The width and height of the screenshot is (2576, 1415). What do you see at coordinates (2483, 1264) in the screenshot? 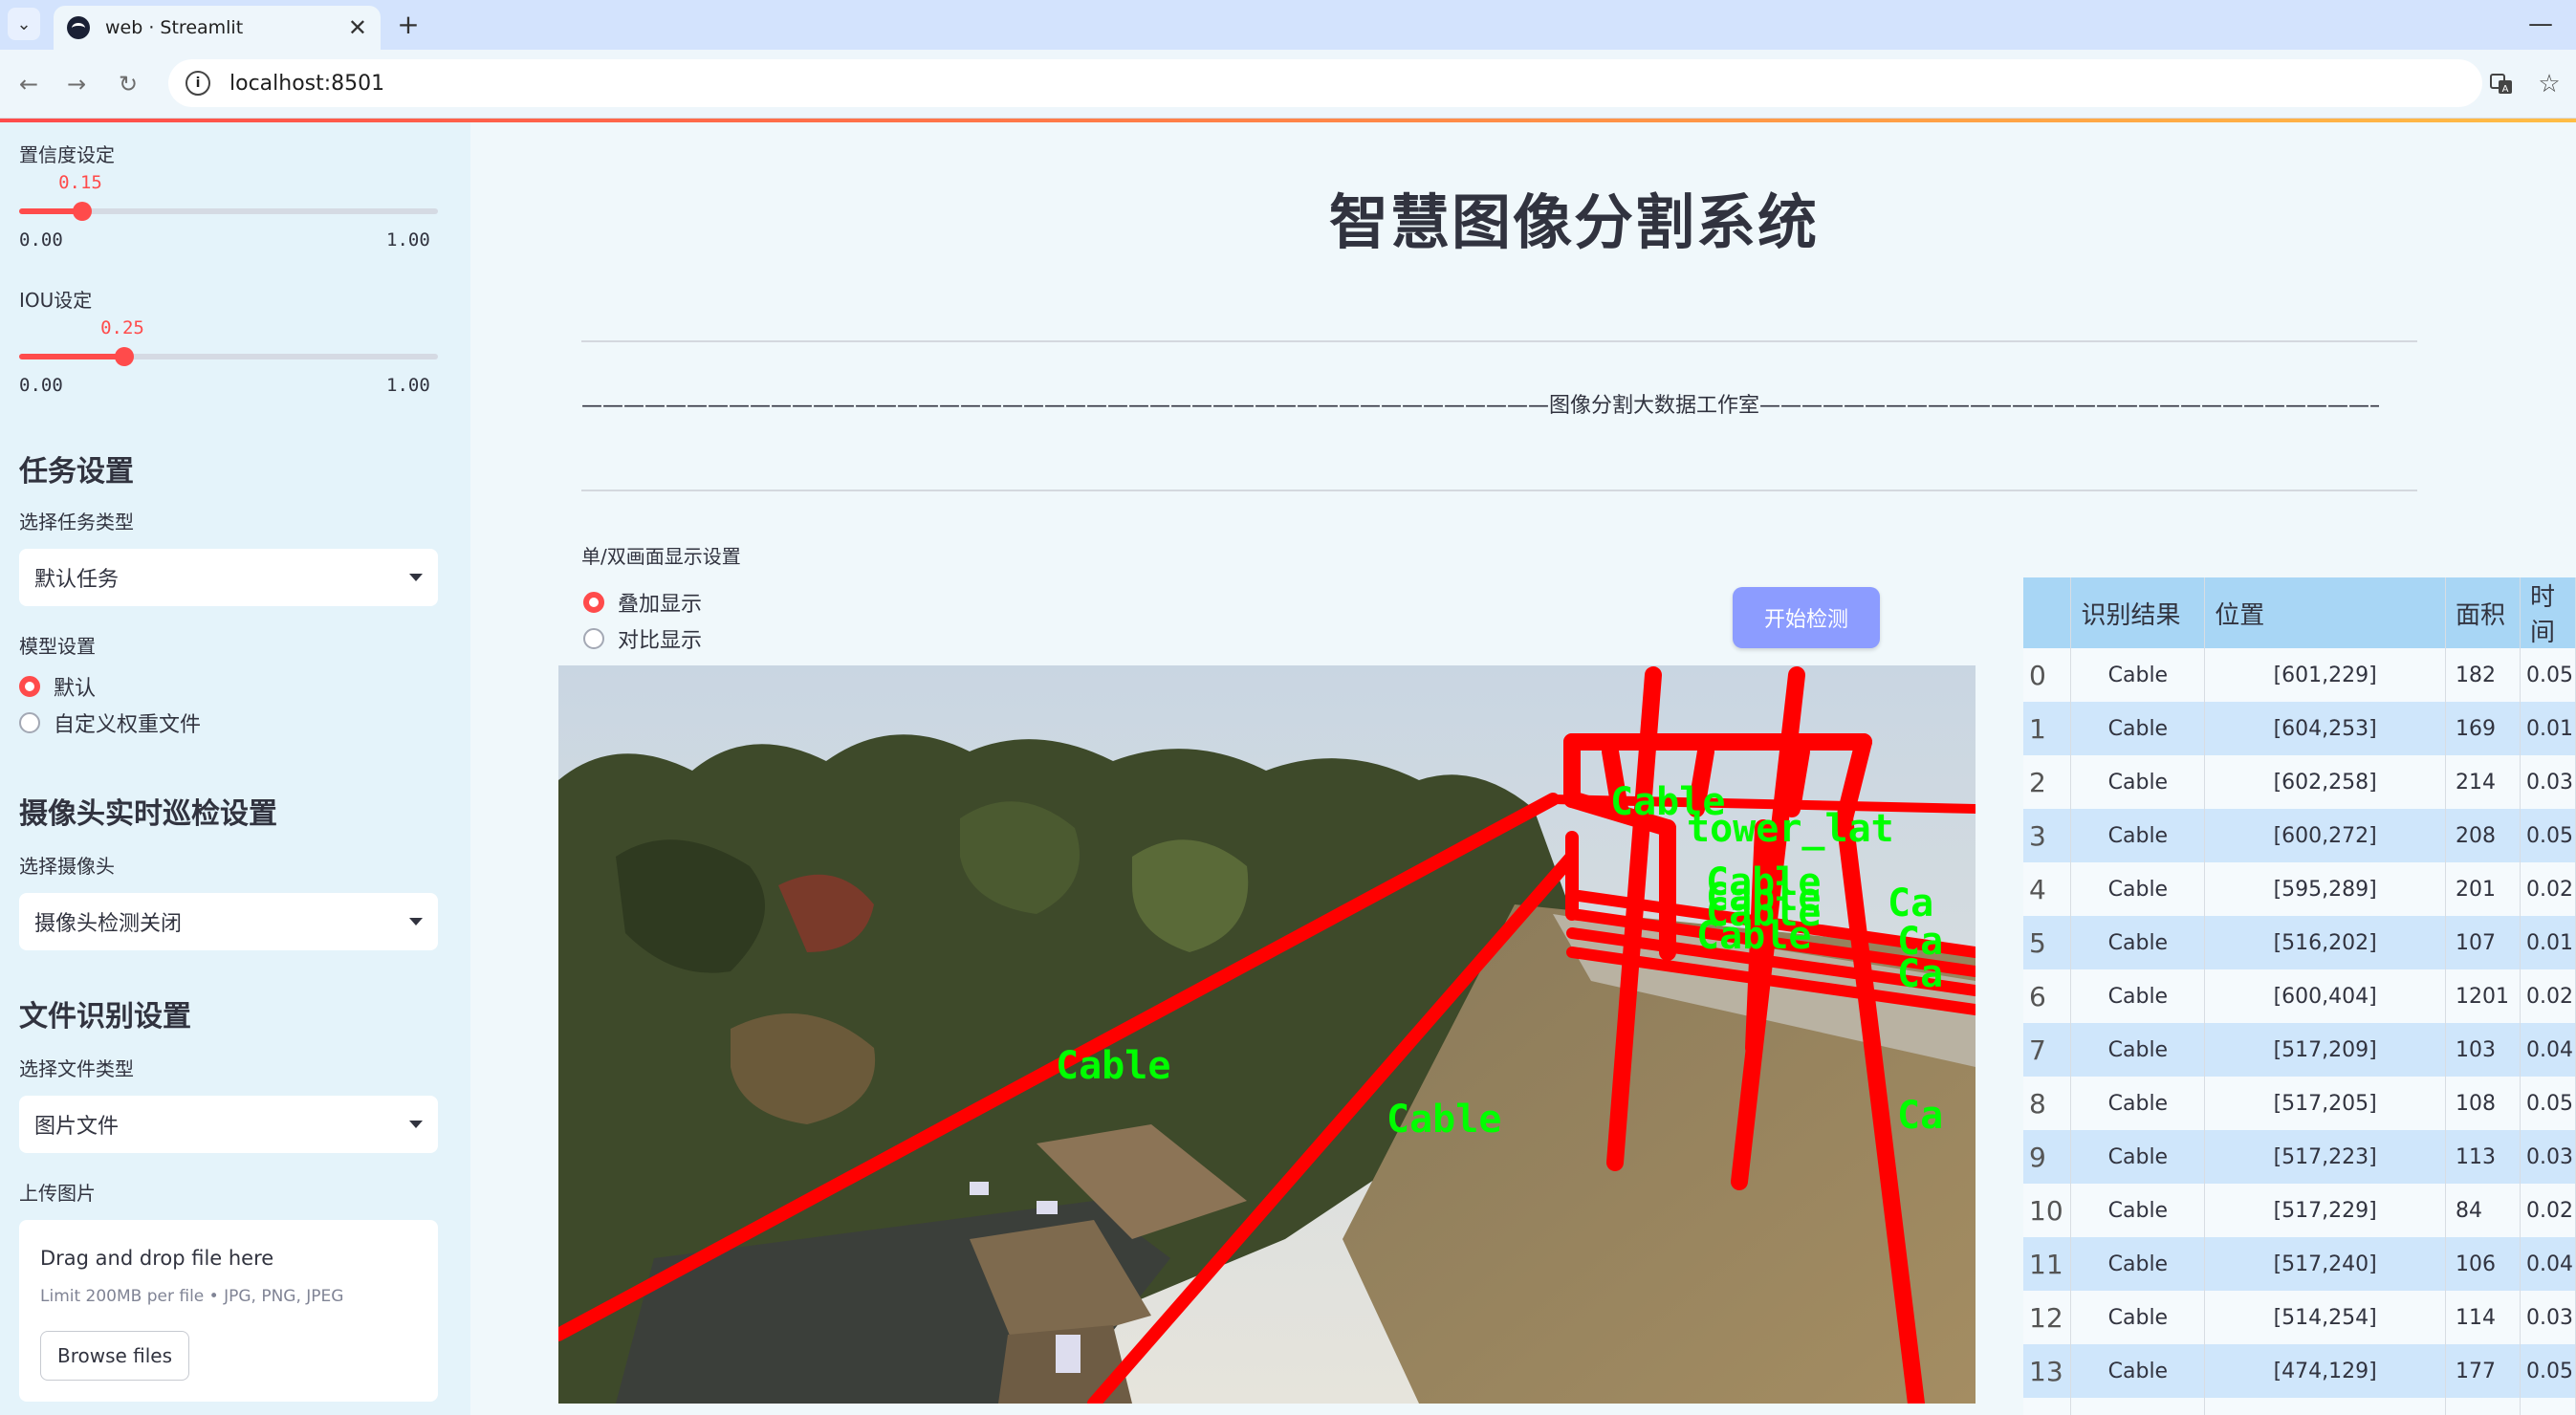
I see `row-area: 106` at bounding box center [2483, 1264].